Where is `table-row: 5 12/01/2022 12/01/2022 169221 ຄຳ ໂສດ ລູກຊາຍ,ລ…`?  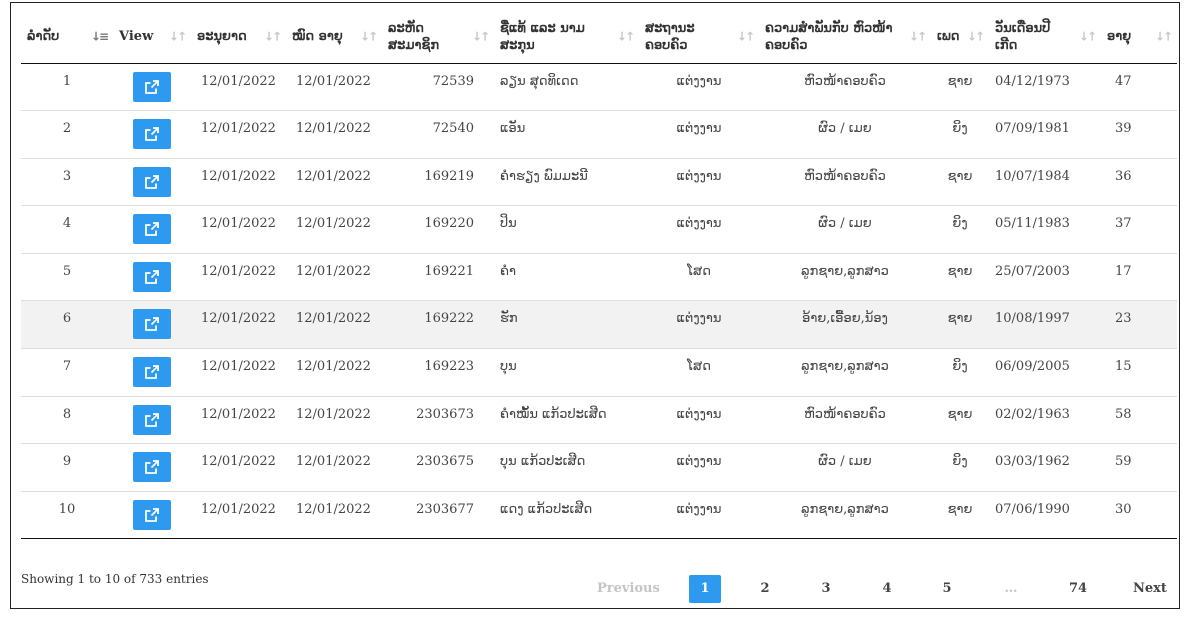 table-row: 5 12/01/2022 12/01/2022 169221 ຄຳ ໂສດ ລູກຊາຍ,ລ… is located at coordinates (599, 277).